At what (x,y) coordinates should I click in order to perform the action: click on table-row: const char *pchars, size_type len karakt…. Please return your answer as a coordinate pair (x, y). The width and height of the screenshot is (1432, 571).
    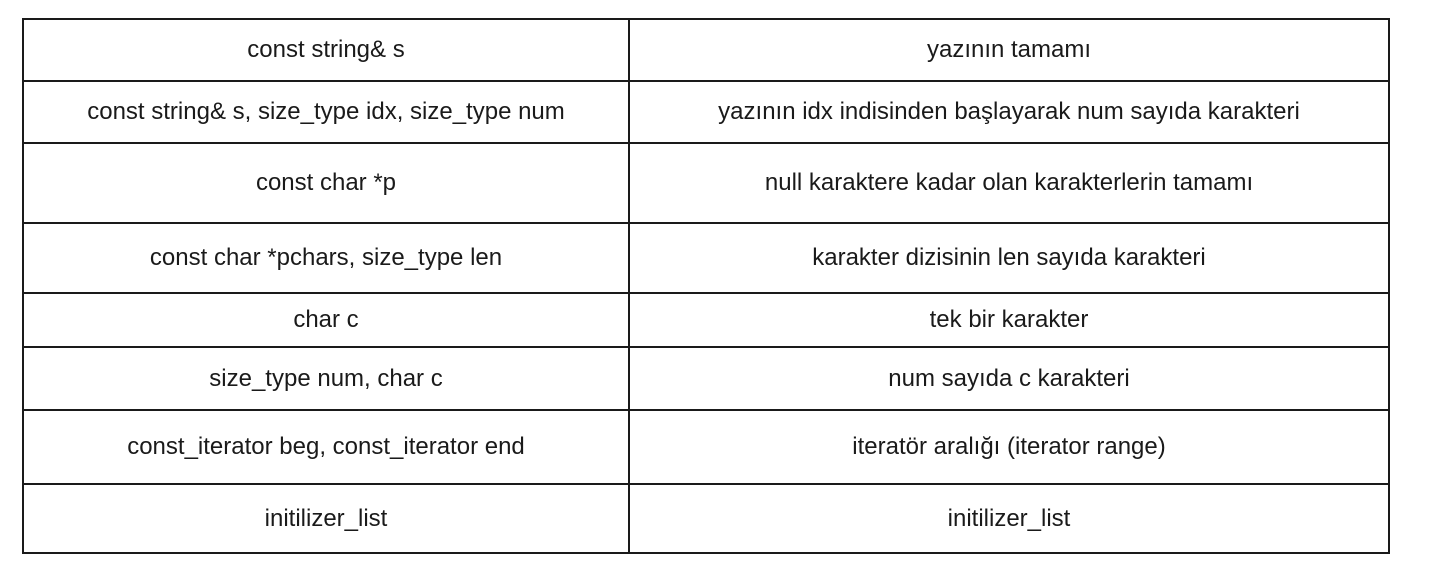
    Looking at the image, I should click on (706, 258).